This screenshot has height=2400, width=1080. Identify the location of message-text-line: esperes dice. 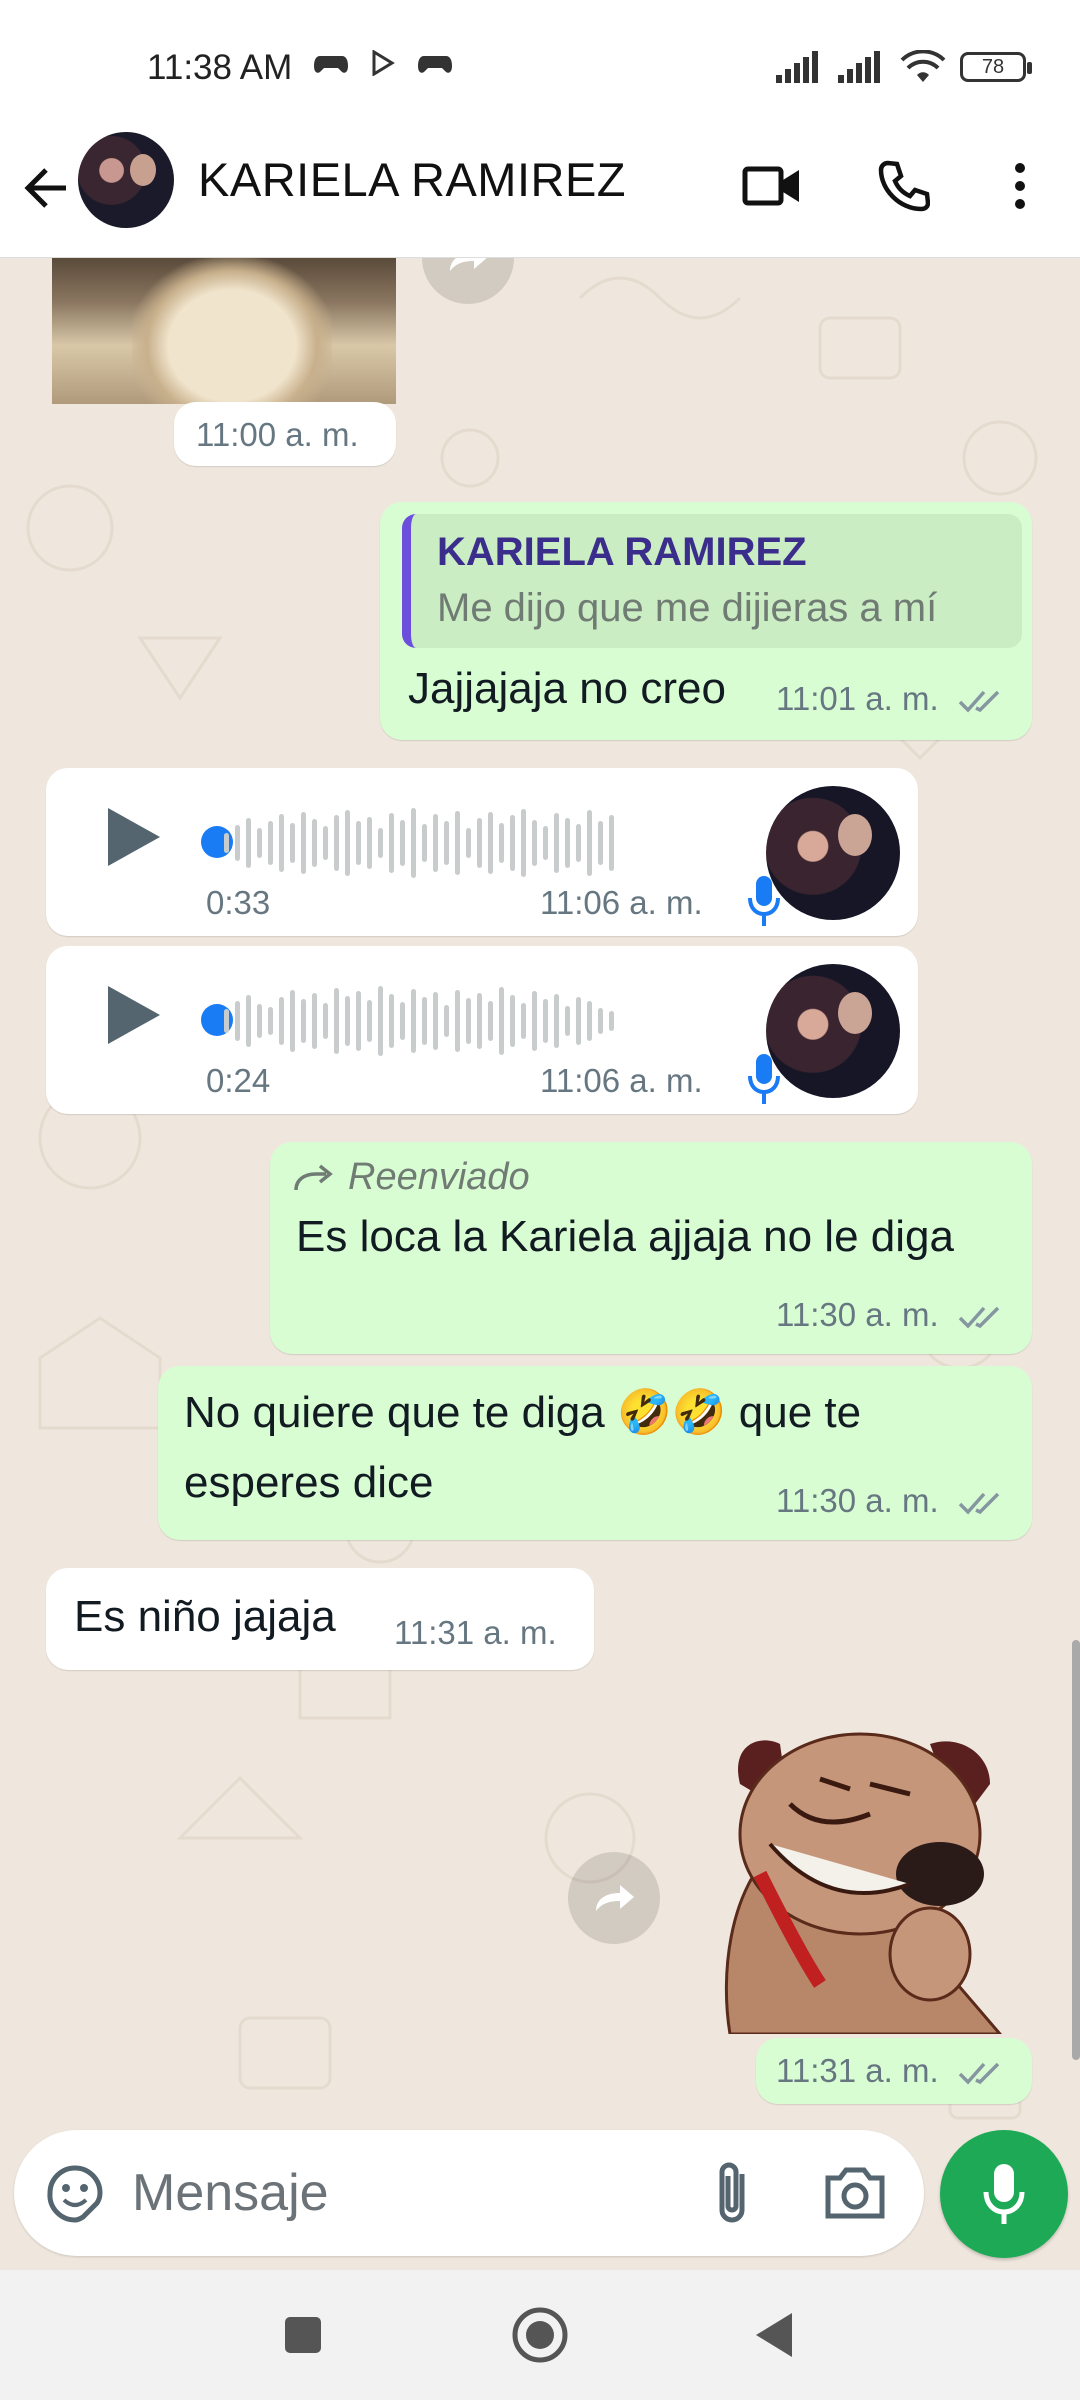
(309, 1482).